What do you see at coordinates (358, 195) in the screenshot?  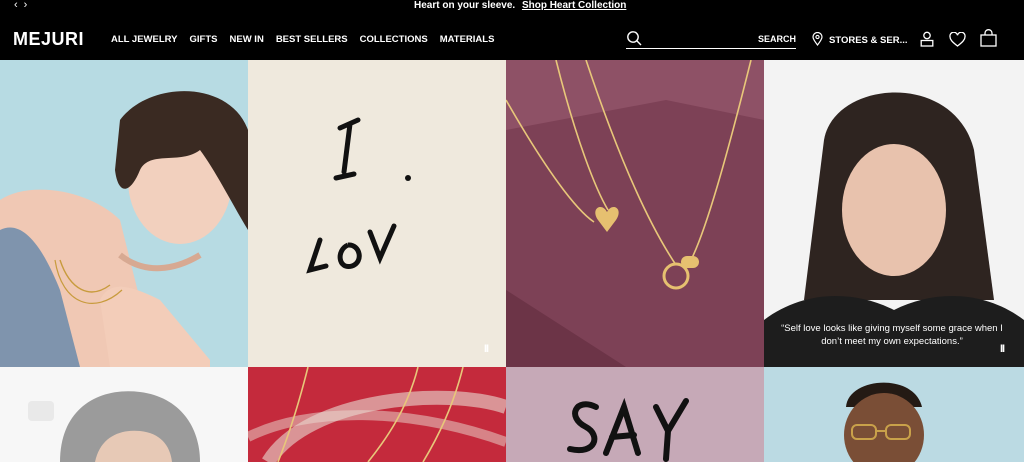 I see `handwriting-illustration` at bounding box center [358, 195].